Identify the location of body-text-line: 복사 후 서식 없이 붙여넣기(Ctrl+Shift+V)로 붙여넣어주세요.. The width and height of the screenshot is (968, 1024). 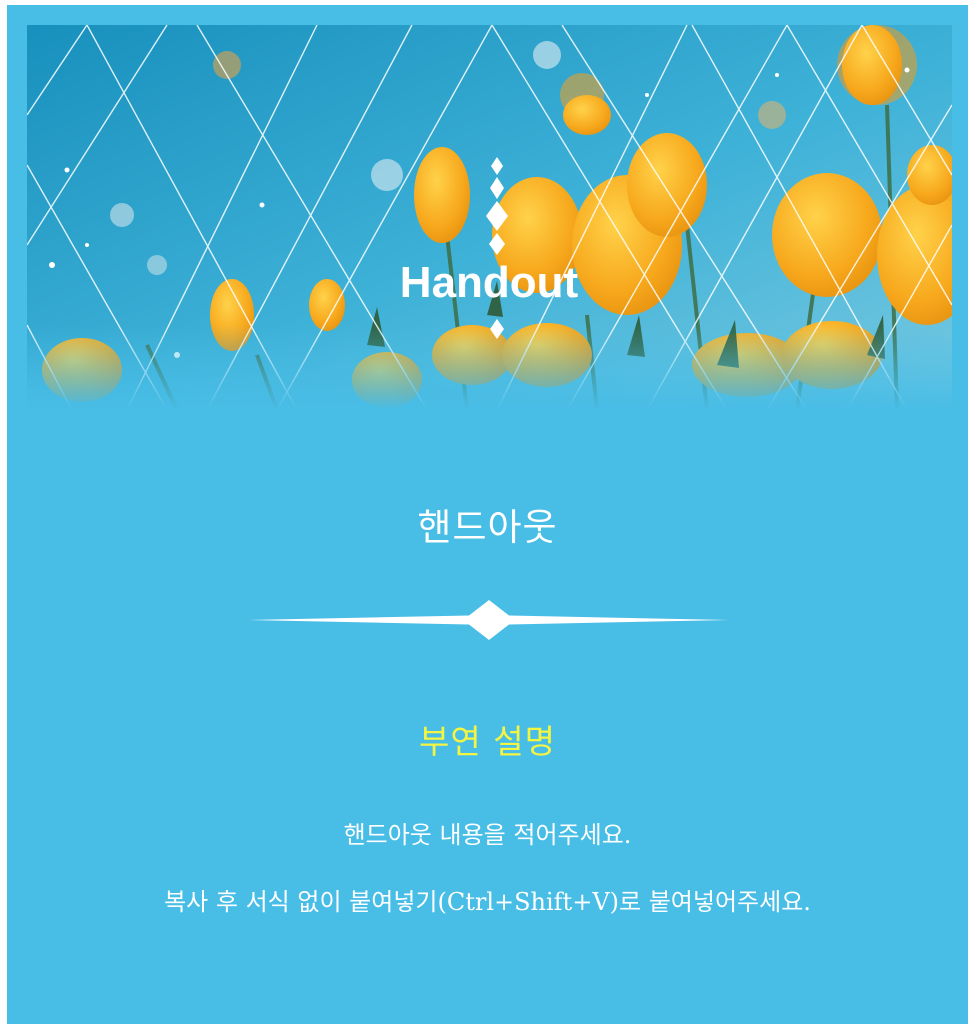
(487, 902).